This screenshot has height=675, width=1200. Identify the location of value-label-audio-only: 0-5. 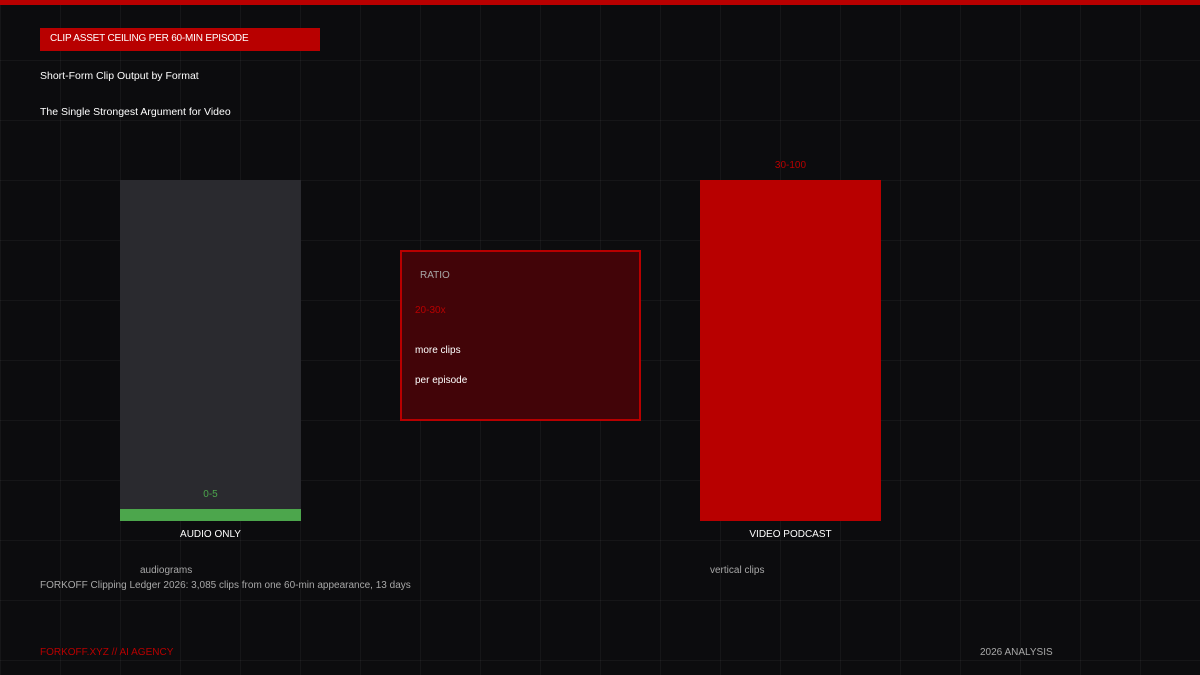
(210, 494).